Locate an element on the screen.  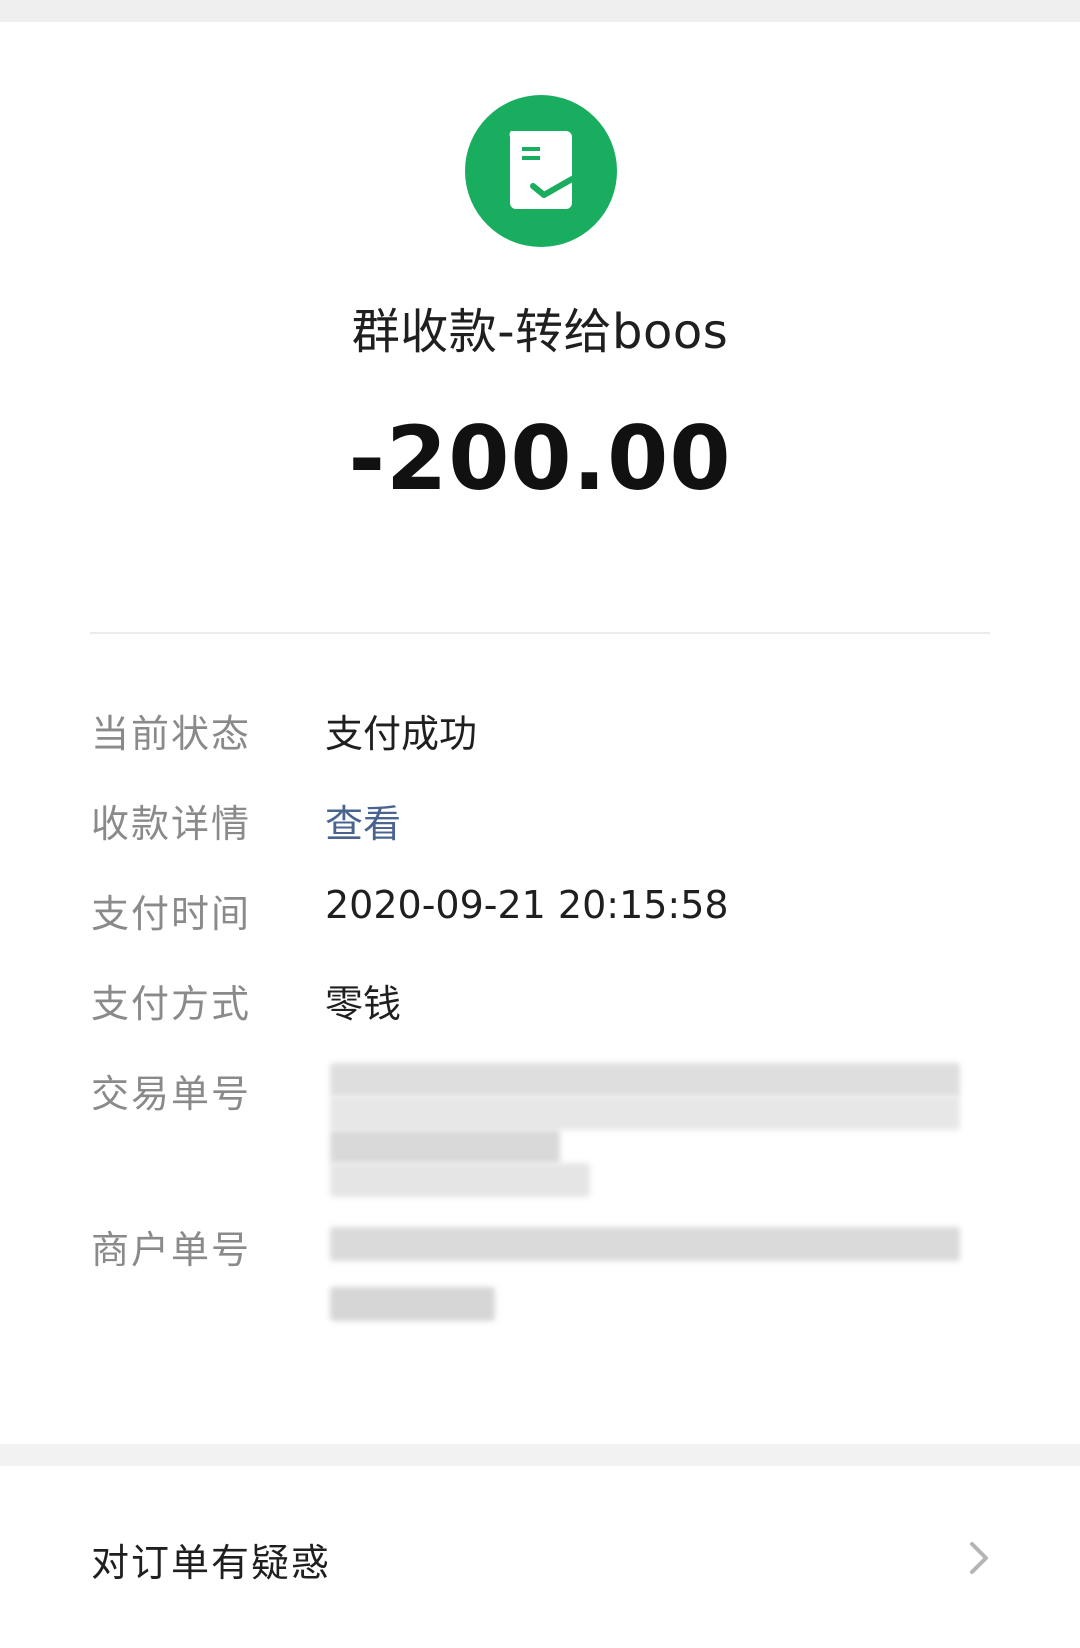
order-question-row: 对订单有疑惑 is located at coordinates (540, 1557).